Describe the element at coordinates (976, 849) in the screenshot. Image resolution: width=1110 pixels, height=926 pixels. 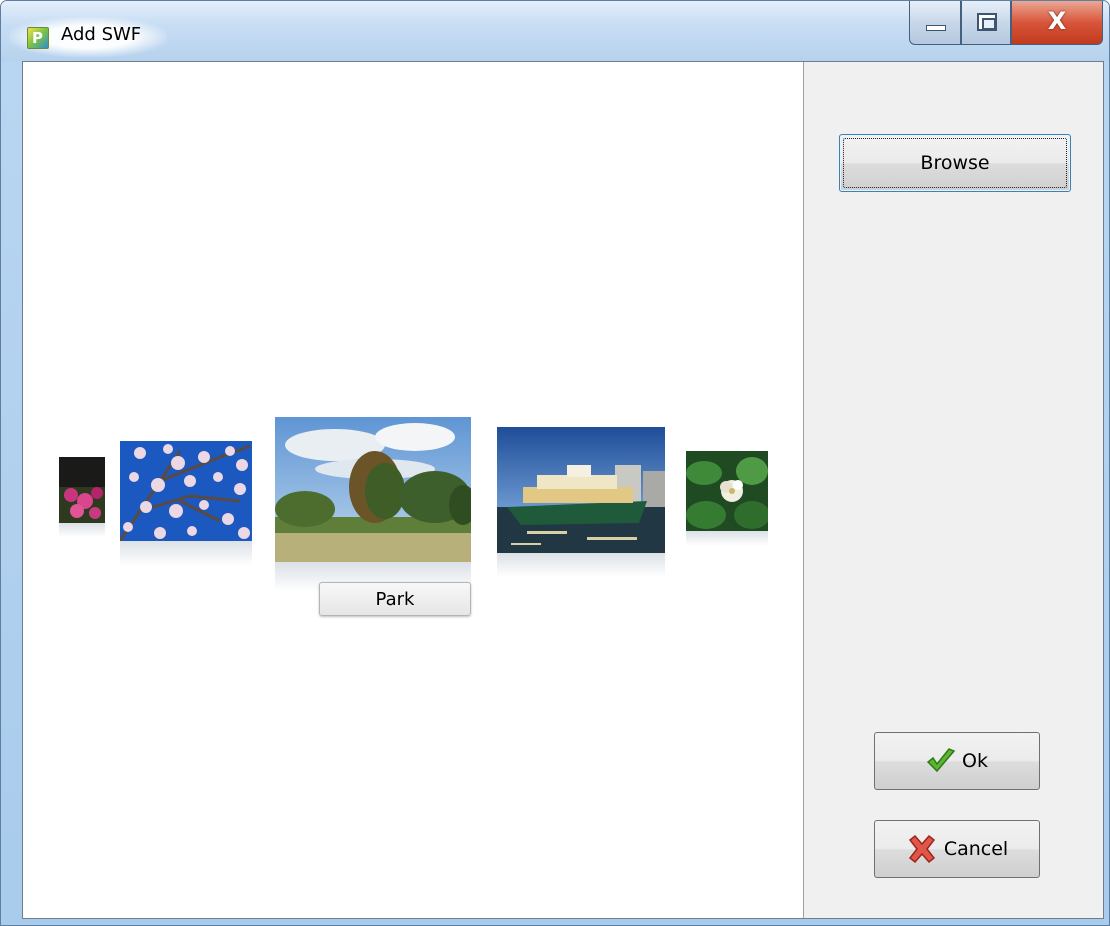
I see `cancel-button-label: Cancel` at that location.